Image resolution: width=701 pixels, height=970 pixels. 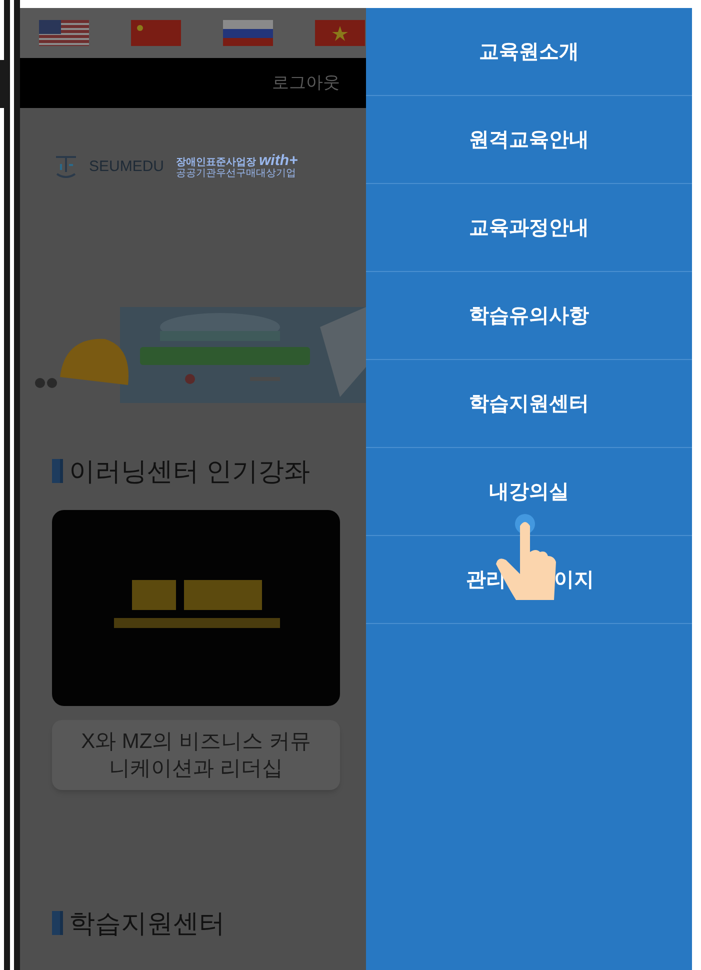 I want to click on section-title: 학습지원센터, so click(x=147, y=923).